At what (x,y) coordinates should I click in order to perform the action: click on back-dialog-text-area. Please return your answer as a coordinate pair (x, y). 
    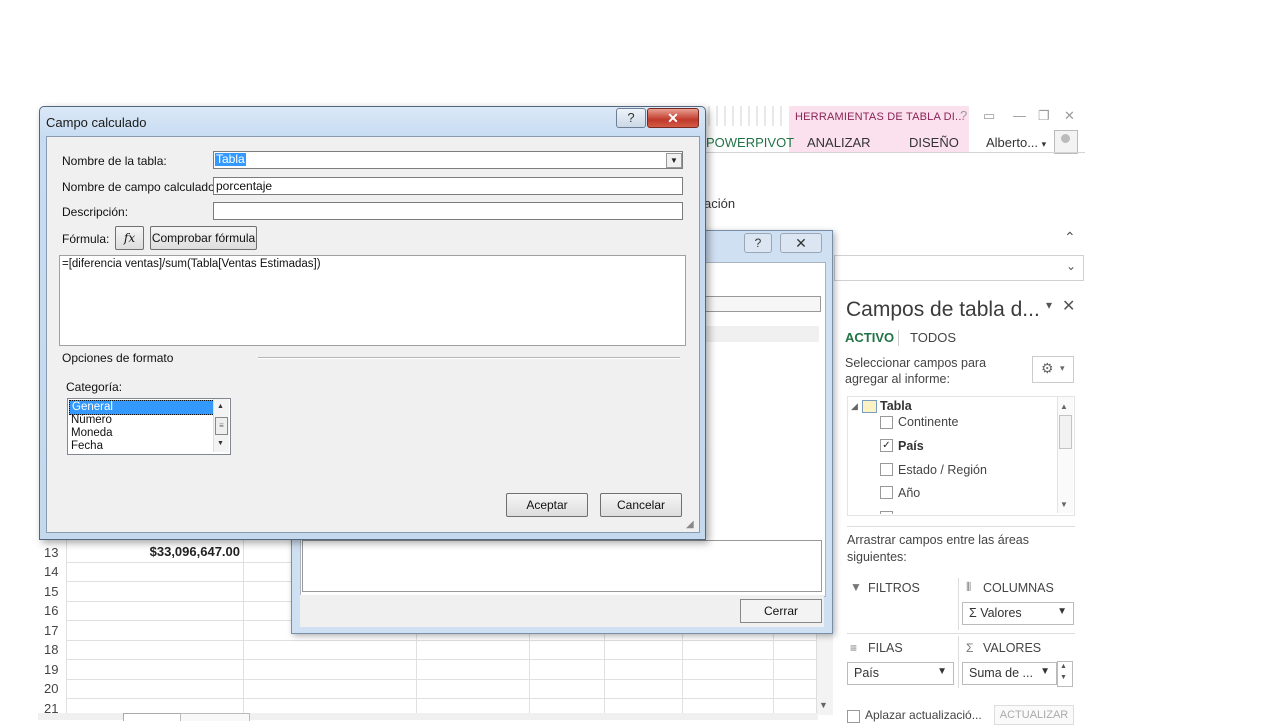
    Looking at the image, I should click on (562, 566).